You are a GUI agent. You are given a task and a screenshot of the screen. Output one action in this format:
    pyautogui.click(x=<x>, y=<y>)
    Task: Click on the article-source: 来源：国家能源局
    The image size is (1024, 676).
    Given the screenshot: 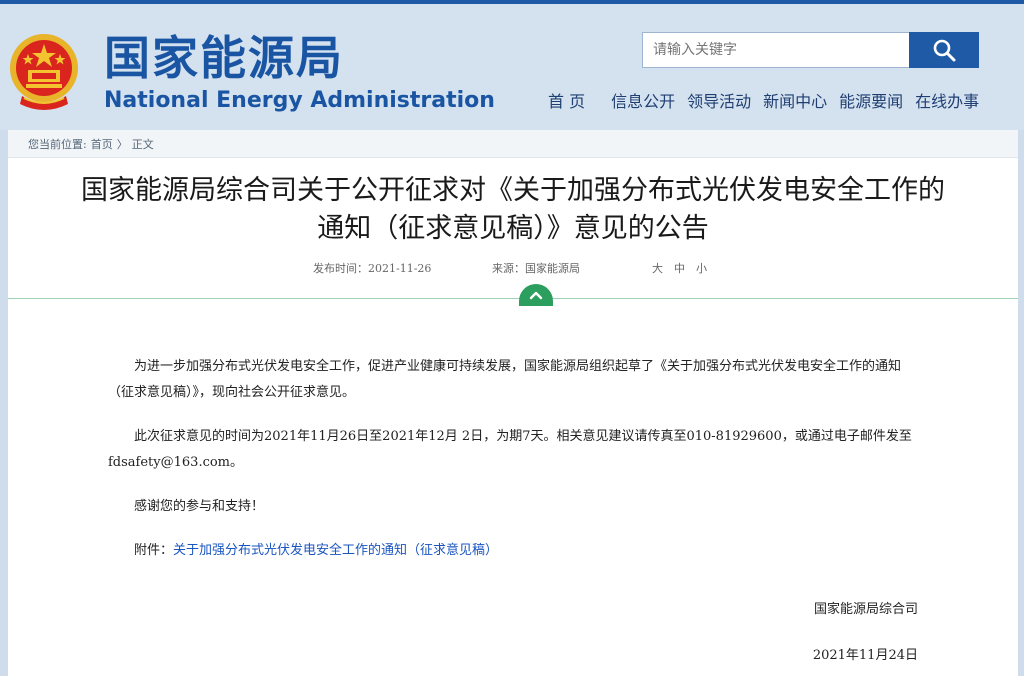 What is the action you would take?
    pyautogui.click(x=536, y=268)
    